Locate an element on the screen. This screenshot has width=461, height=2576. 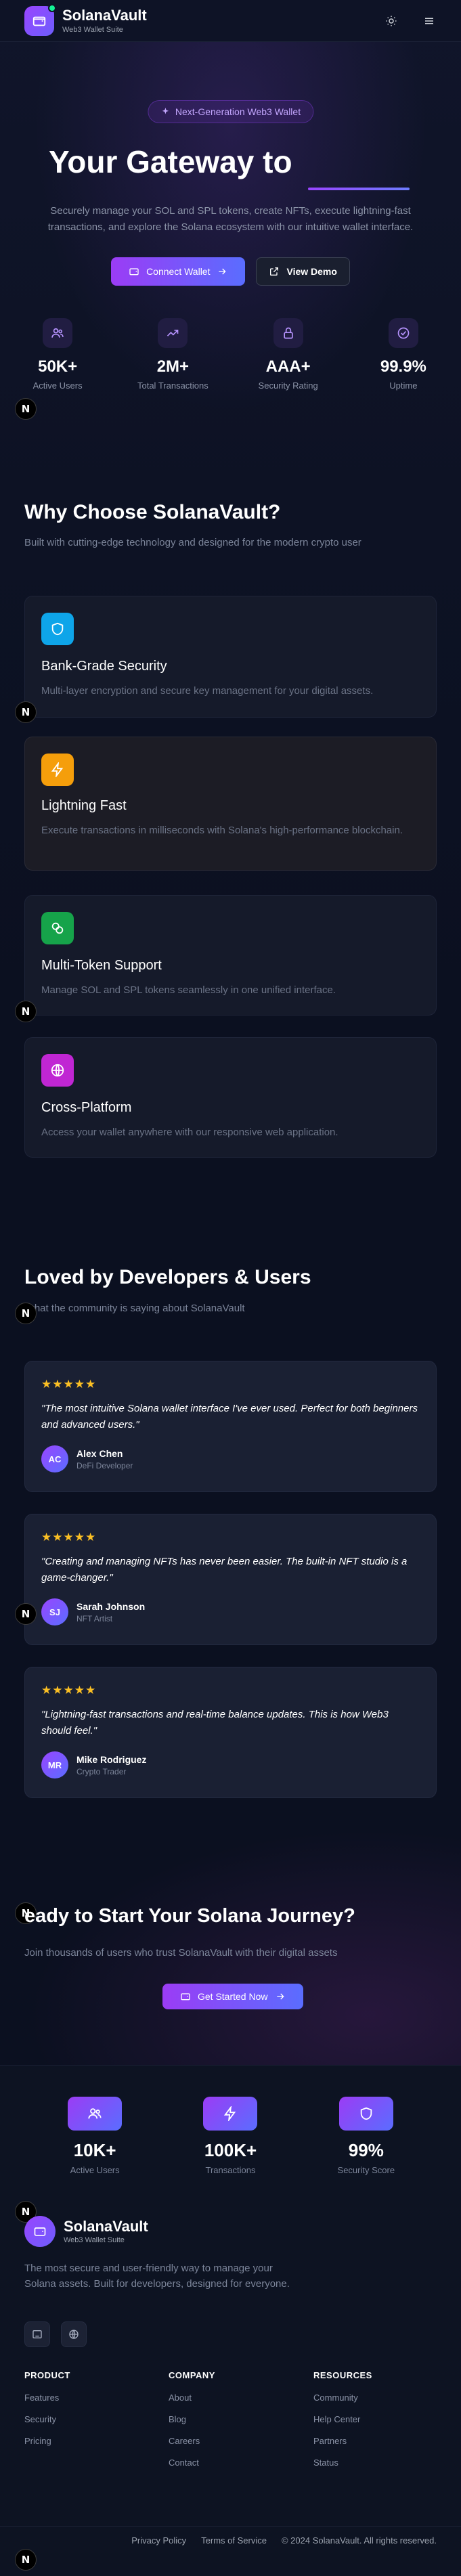
privacy-policy-link: Privacy Policy is located at coordinates (158, 2540).